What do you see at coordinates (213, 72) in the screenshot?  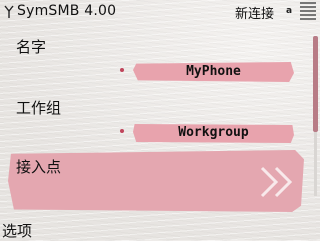 I see `name-field: MyPhone` at bounding box center [213, 72].